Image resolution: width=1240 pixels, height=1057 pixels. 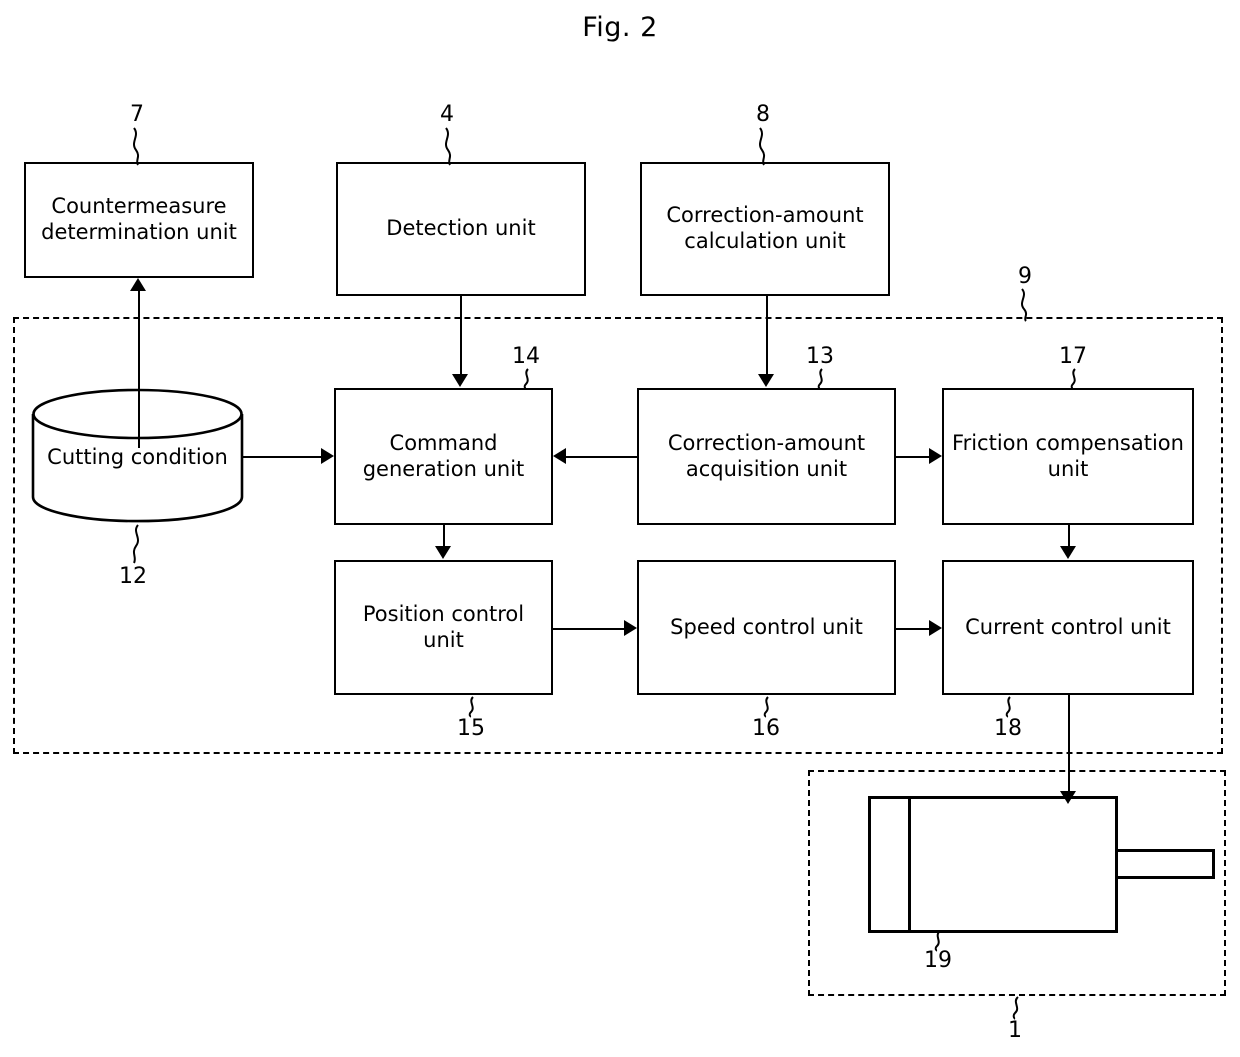 I want to click on connector-position-to-speed, so click(x=588, y=629).